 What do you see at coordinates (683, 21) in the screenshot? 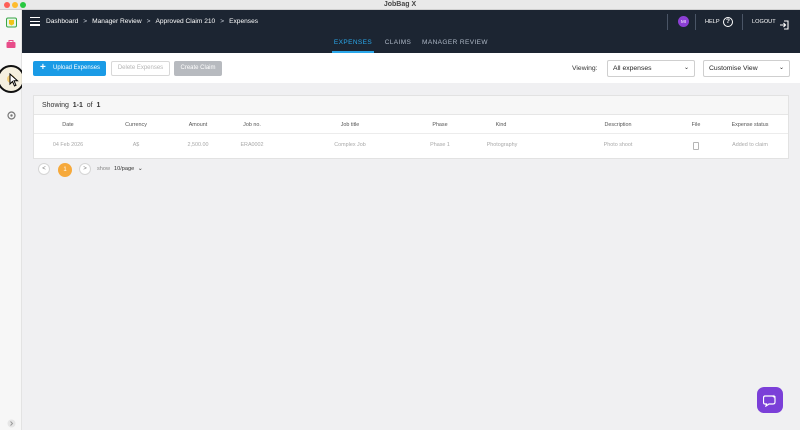
I see `avatar: MI` at bounding box center [683, 21].